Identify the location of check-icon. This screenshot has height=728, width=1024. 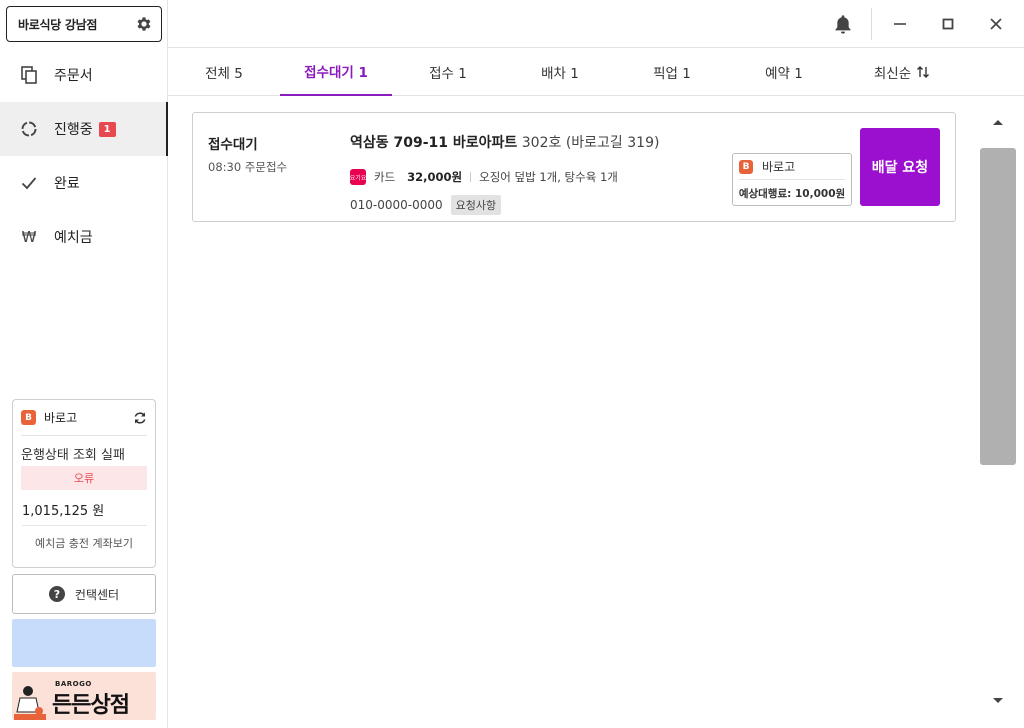
(29, 183).